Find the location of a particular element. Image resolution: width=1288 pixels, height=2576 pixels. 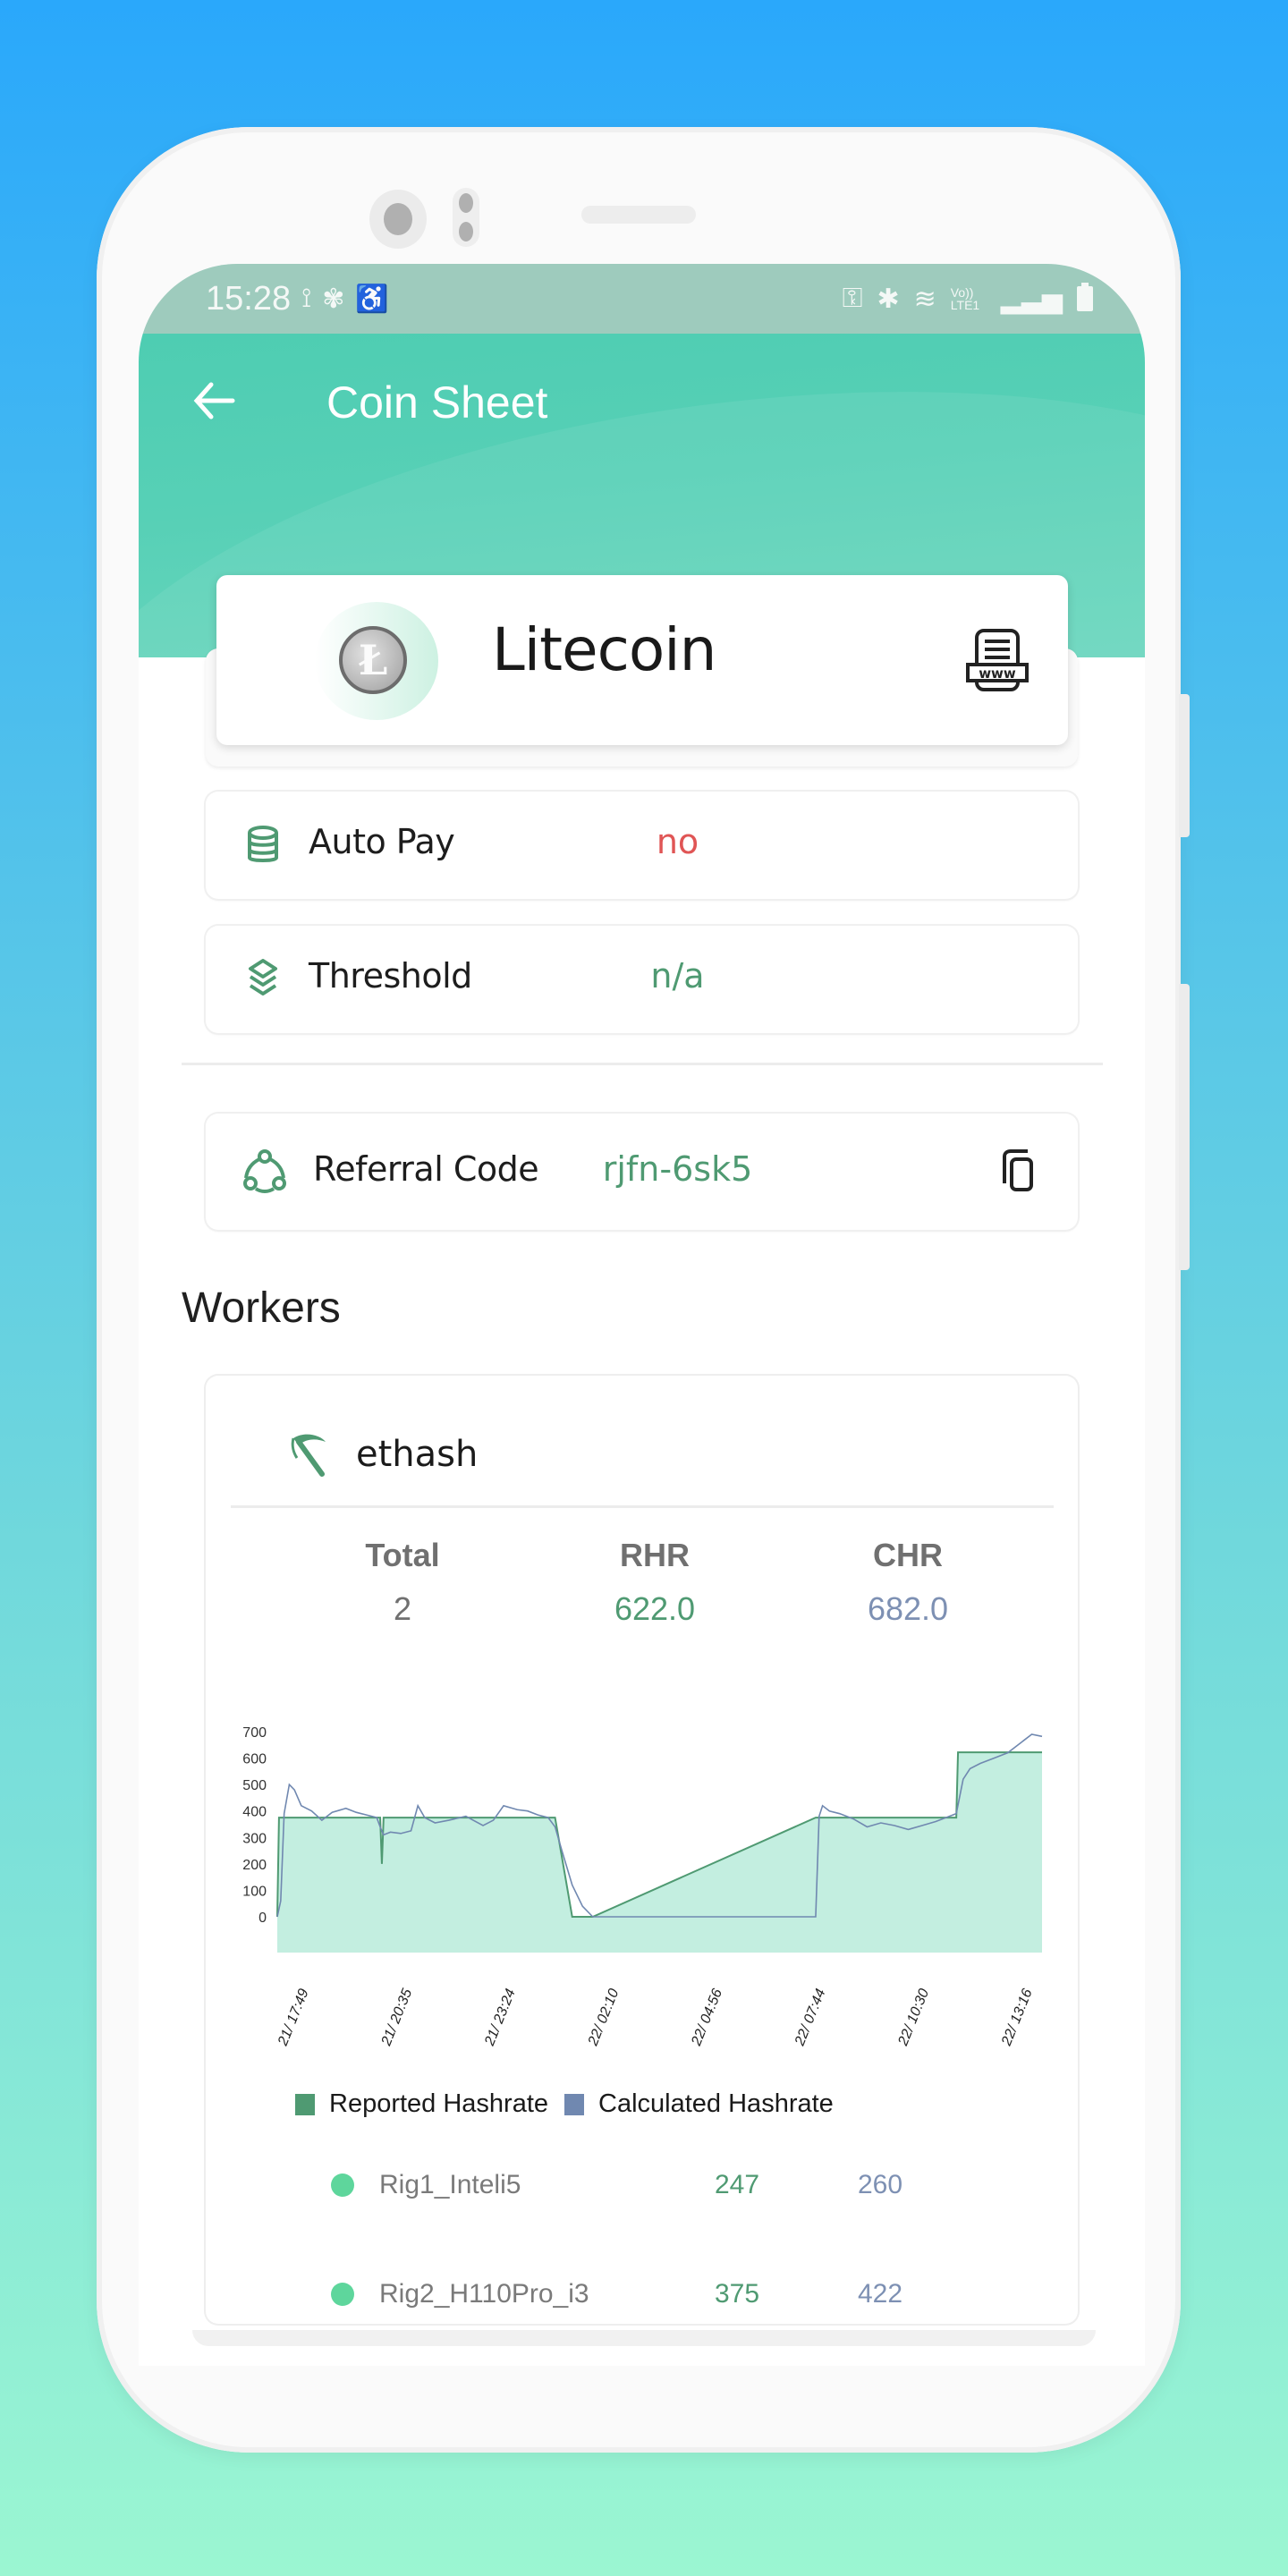

x-tick-label: 21/ 17:49 is located at coordinates (293, 2017).